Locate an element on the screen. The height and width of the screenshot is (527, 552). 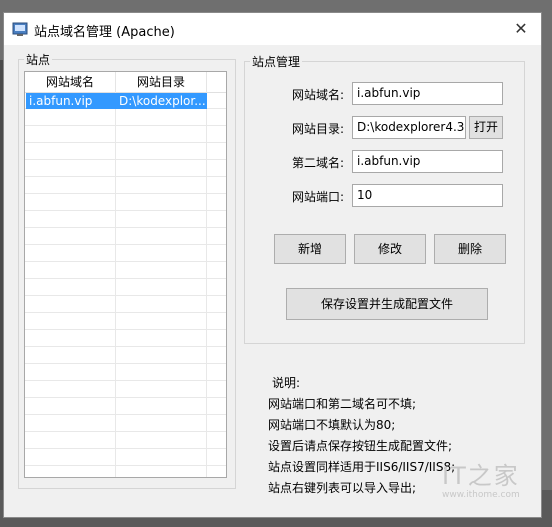
open-button: 打开 is located at coordinates (486, 127).